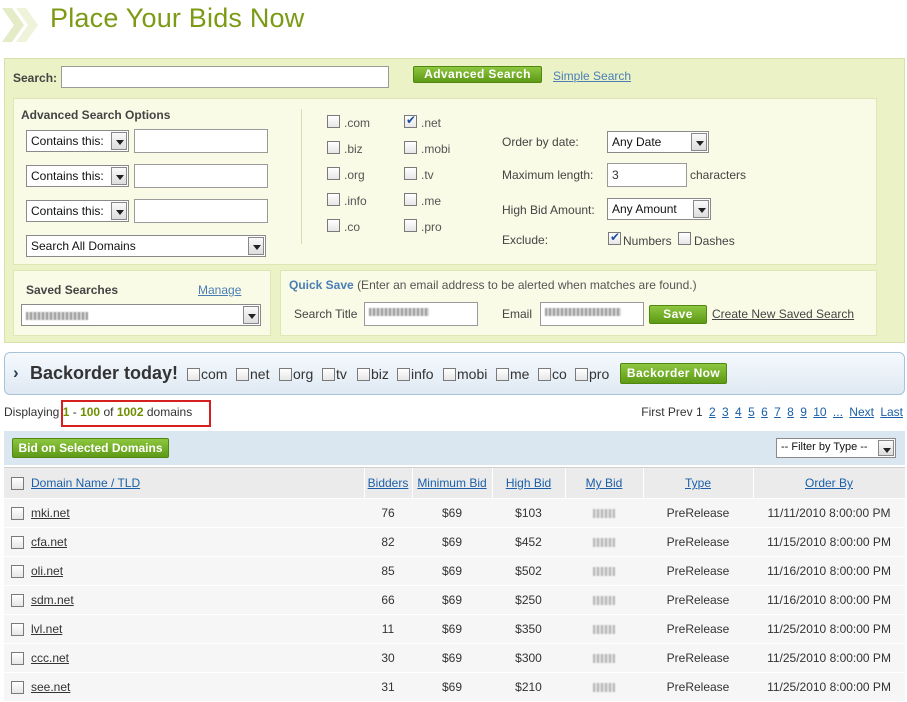 The height and width of the screenshot is (702, 907). I want to click on exclude-dashes-checkbox, so click(684, 238).